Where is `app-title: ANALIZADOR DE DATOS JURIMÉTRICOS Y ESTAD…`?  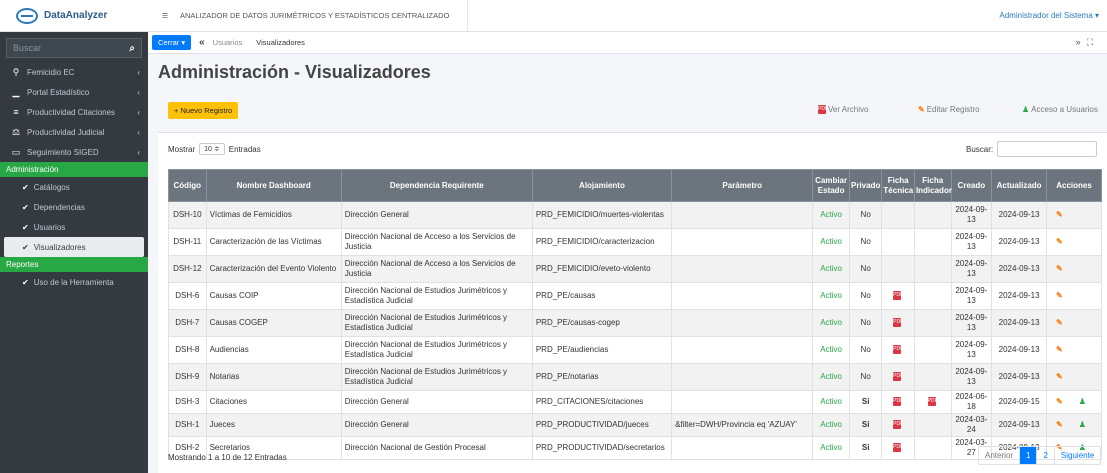 app-title: ANALIZADOR DE DATOS JURIMÉTRICOS Y ESTAD… is located at coordinates (324, 16).